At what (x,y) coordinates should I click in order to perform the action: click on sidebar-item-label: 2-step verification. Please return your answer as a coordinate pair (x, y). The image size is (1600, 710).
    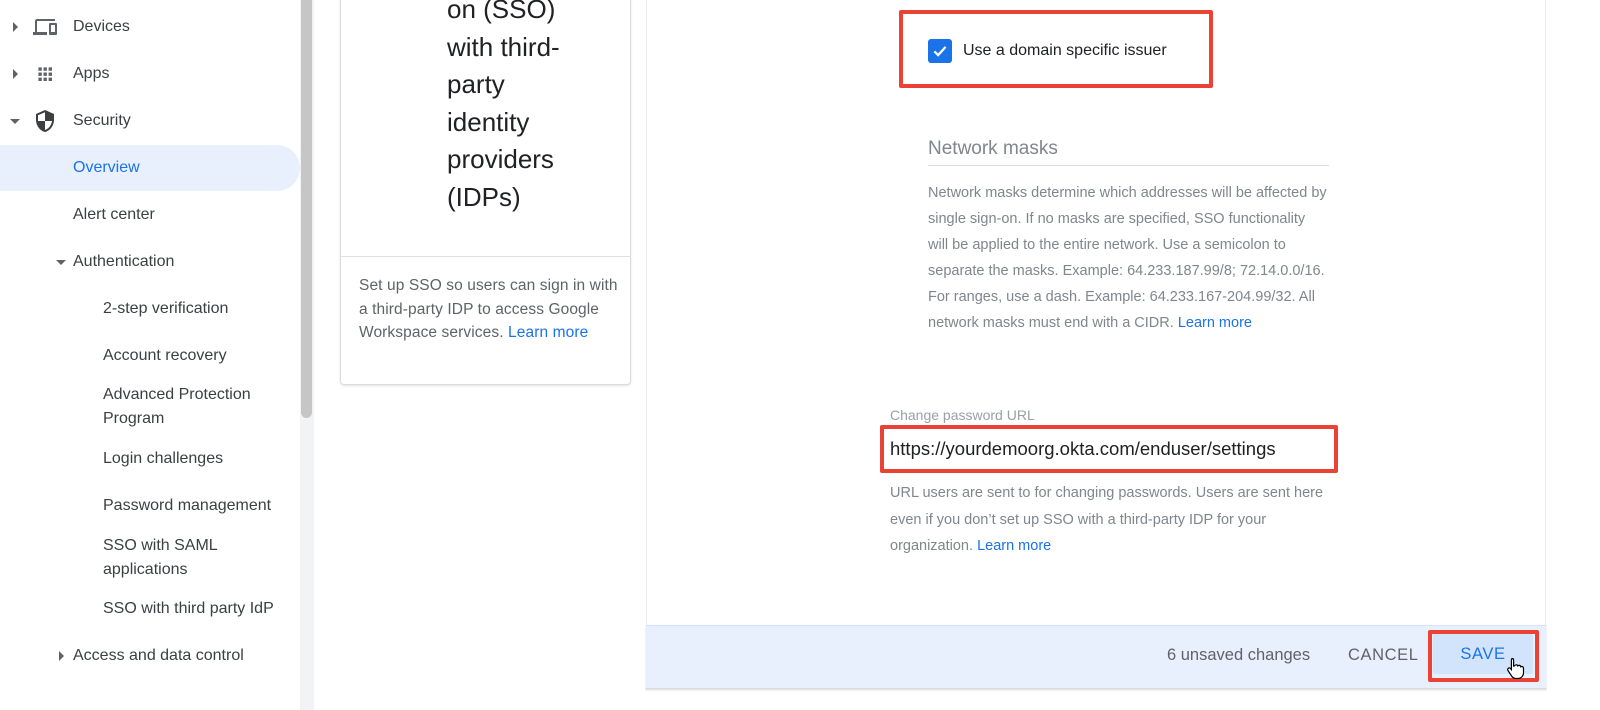
    Looking at the image, I should click on (166, 308).